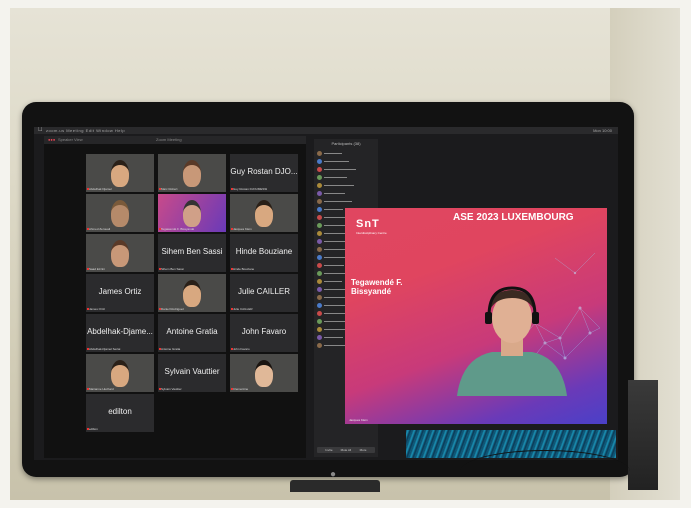 The height and width of the screenshot is (508, 691). I want to click on participant-caption: Abdelhak Djamel, so click(100, 189).